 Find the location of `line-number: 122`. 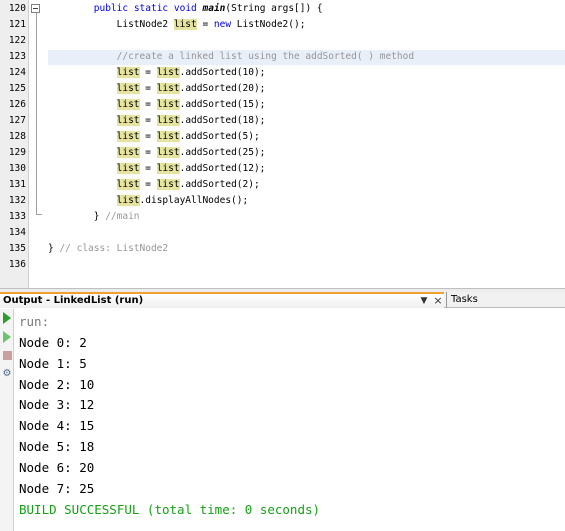

line-number: 122 is located at coordinates (17, 40).